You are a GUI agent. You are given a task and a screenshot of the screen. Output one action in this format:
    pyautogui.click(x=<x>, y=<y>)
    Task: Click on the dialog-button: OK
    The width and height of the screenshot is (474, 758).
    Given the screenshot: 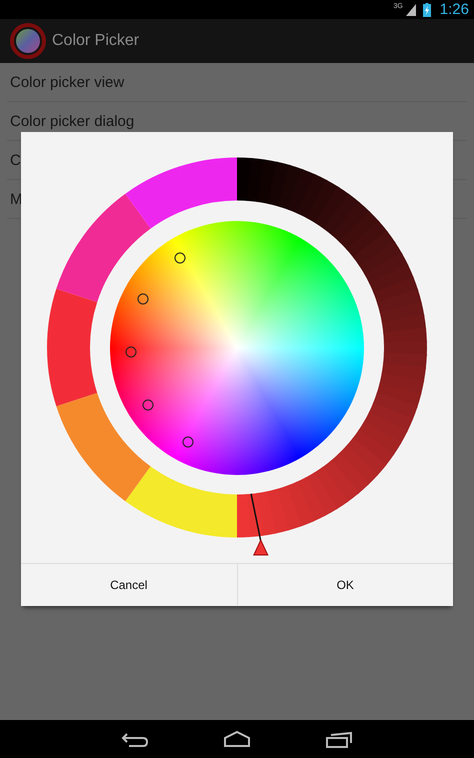 What is the action you would take?
    pyautogui.click(x=344, y=585)
    